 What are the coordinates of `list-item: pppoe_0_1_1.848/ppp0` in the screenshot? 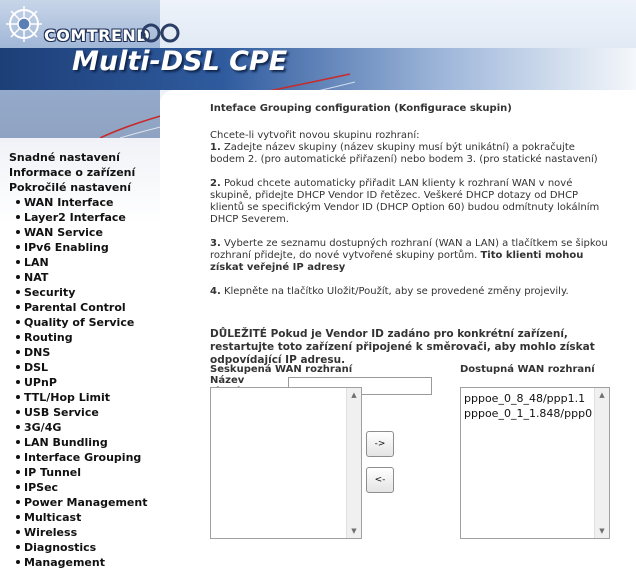 It's located at (528, 413).